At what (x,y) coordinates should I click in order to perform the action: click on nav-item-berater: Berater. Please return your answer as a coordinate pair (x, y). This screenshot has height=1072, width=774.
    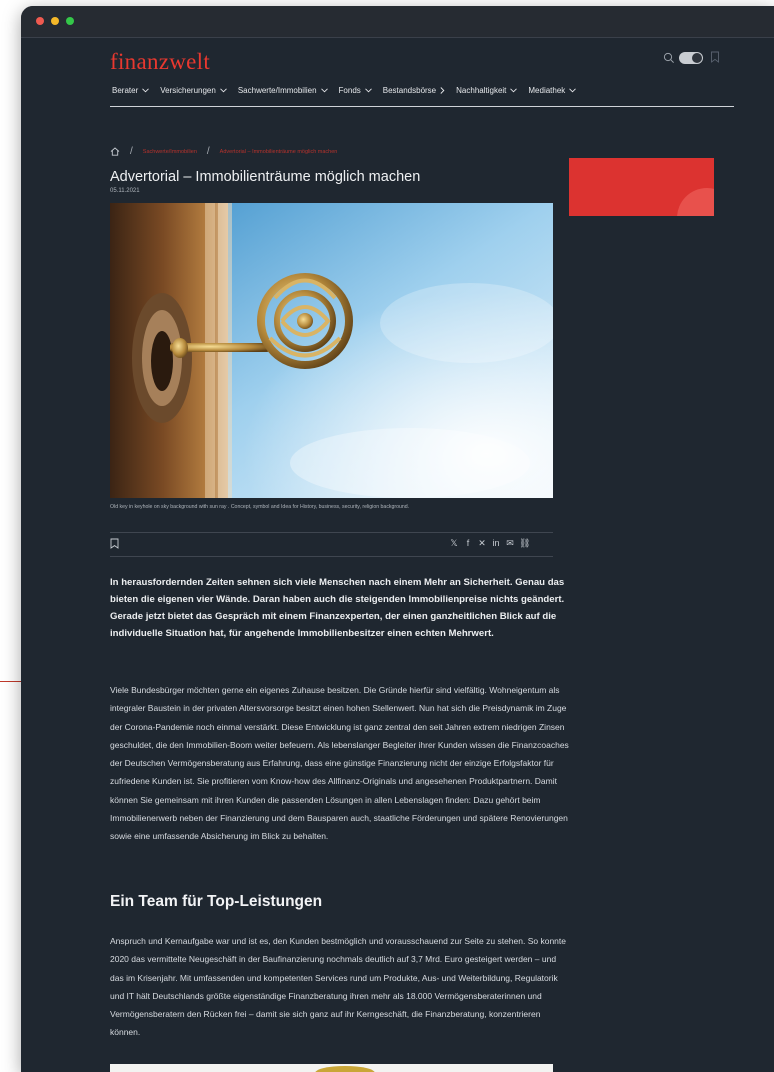
    Looking at the image, I should click on (131, 90).